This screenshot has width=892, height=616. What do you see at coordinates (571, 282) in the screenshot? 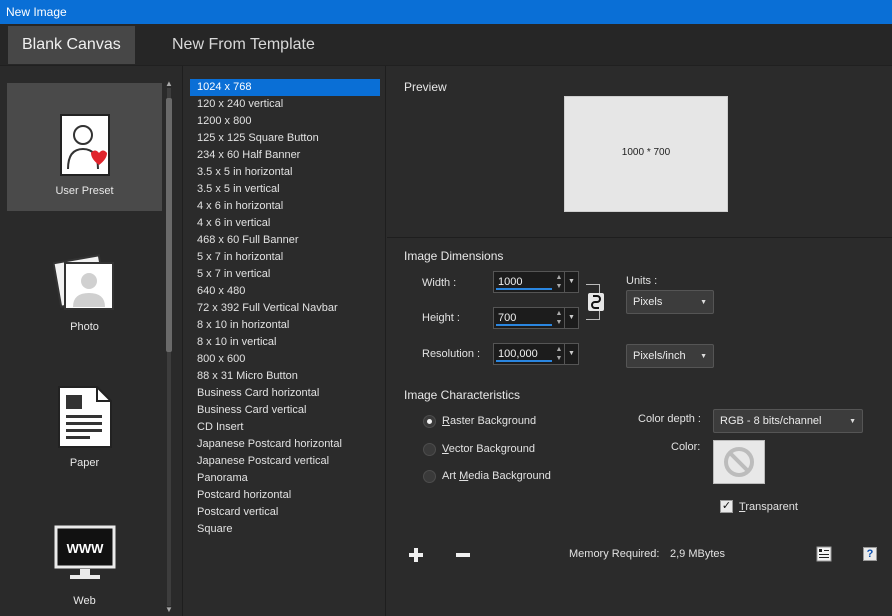
I see `width-dropdown-icon: ▼` at bounding box center [571, 282].